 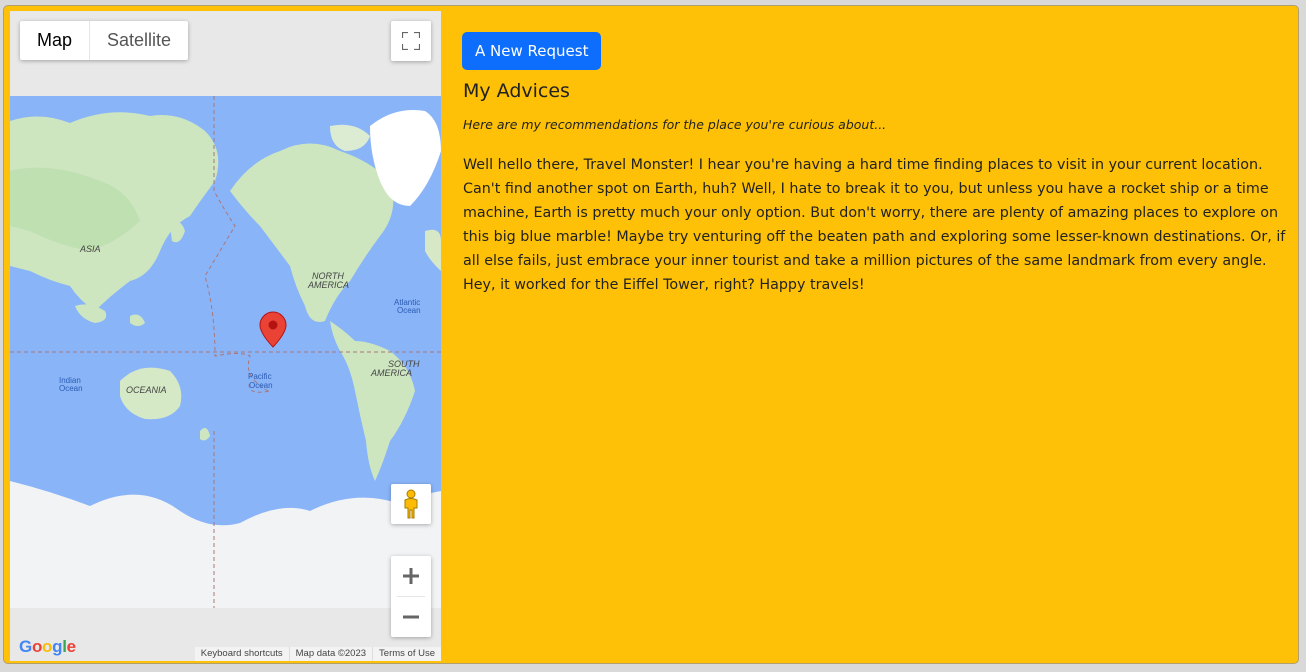 I want to click on google-logo-letter: e, so click(x=71, y=646).